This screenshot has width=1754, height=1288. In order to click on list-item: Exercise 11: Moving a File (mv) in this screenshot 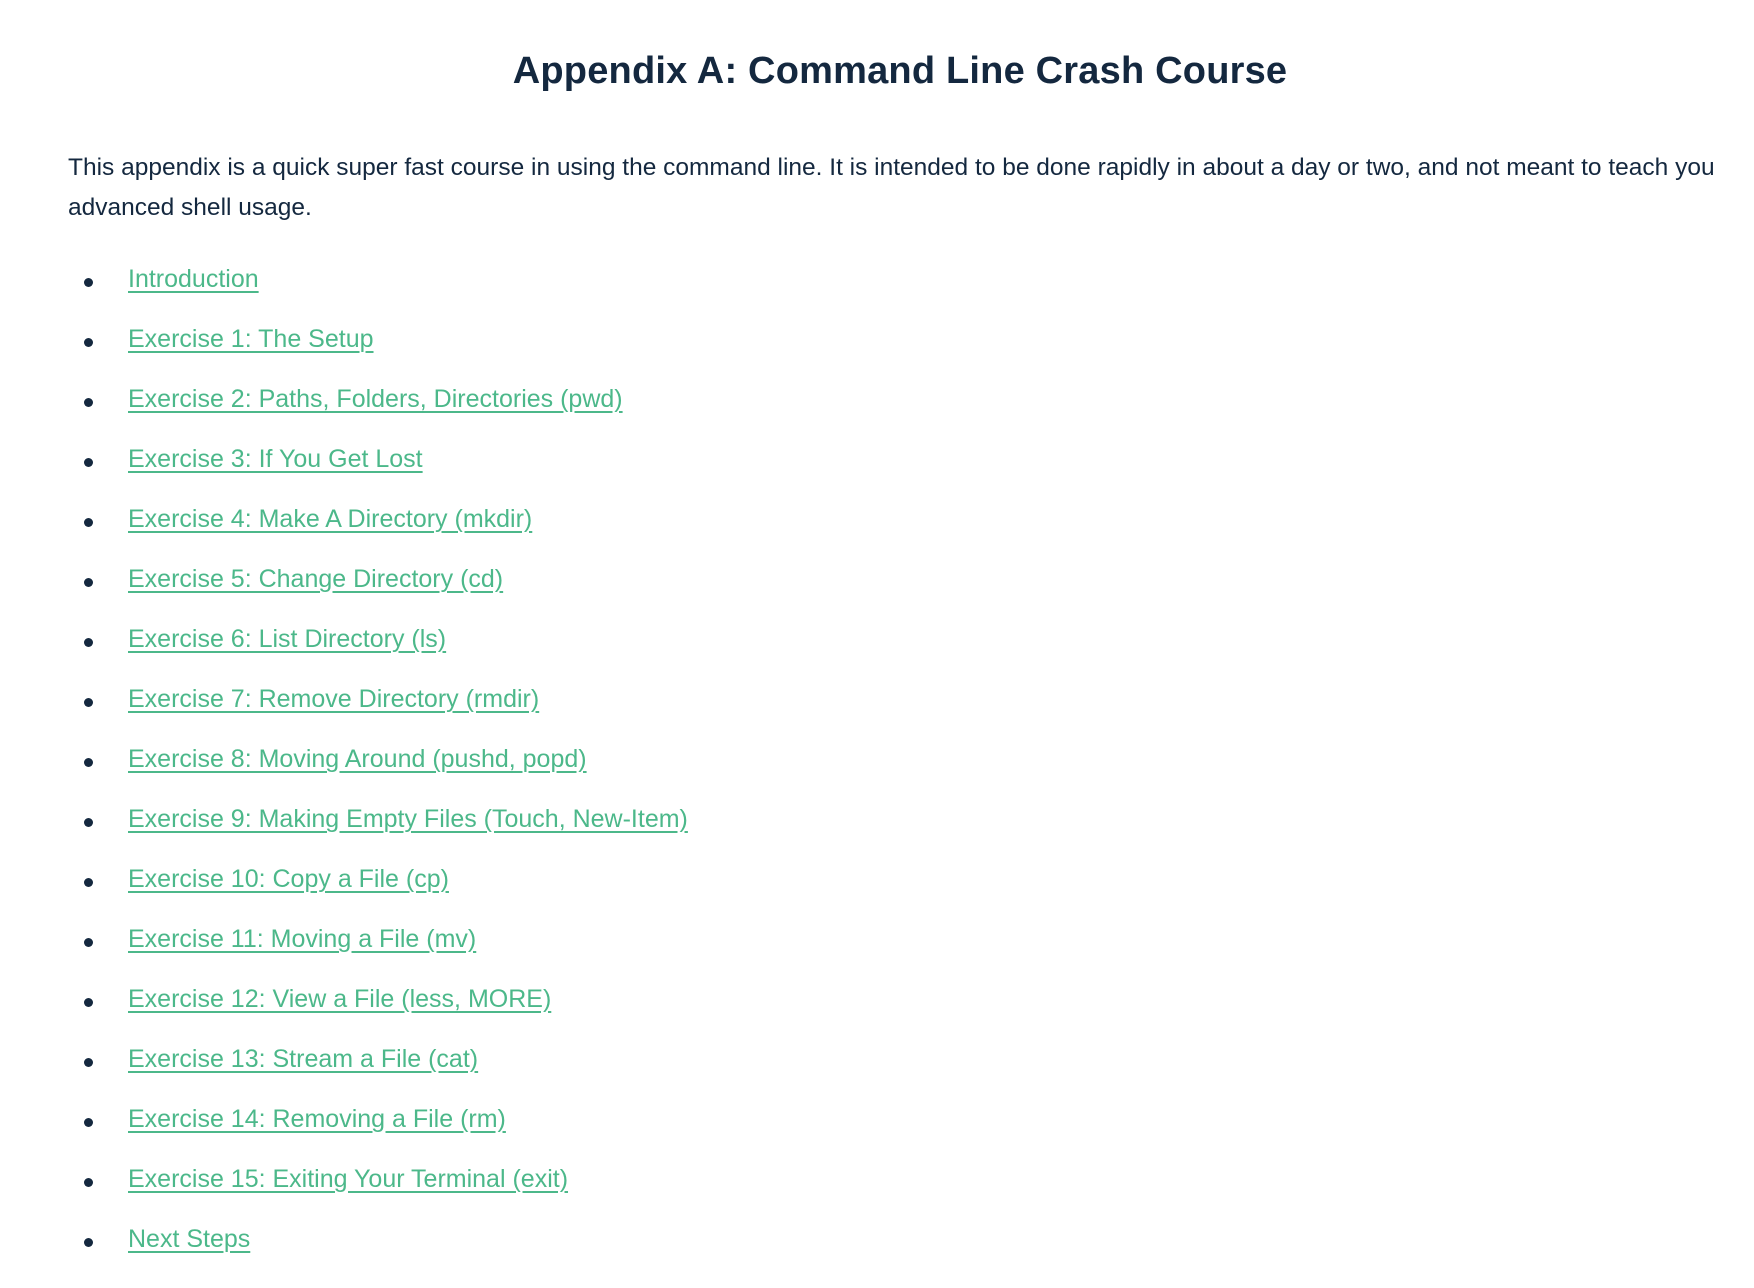, I will do `click(378, 954)`.